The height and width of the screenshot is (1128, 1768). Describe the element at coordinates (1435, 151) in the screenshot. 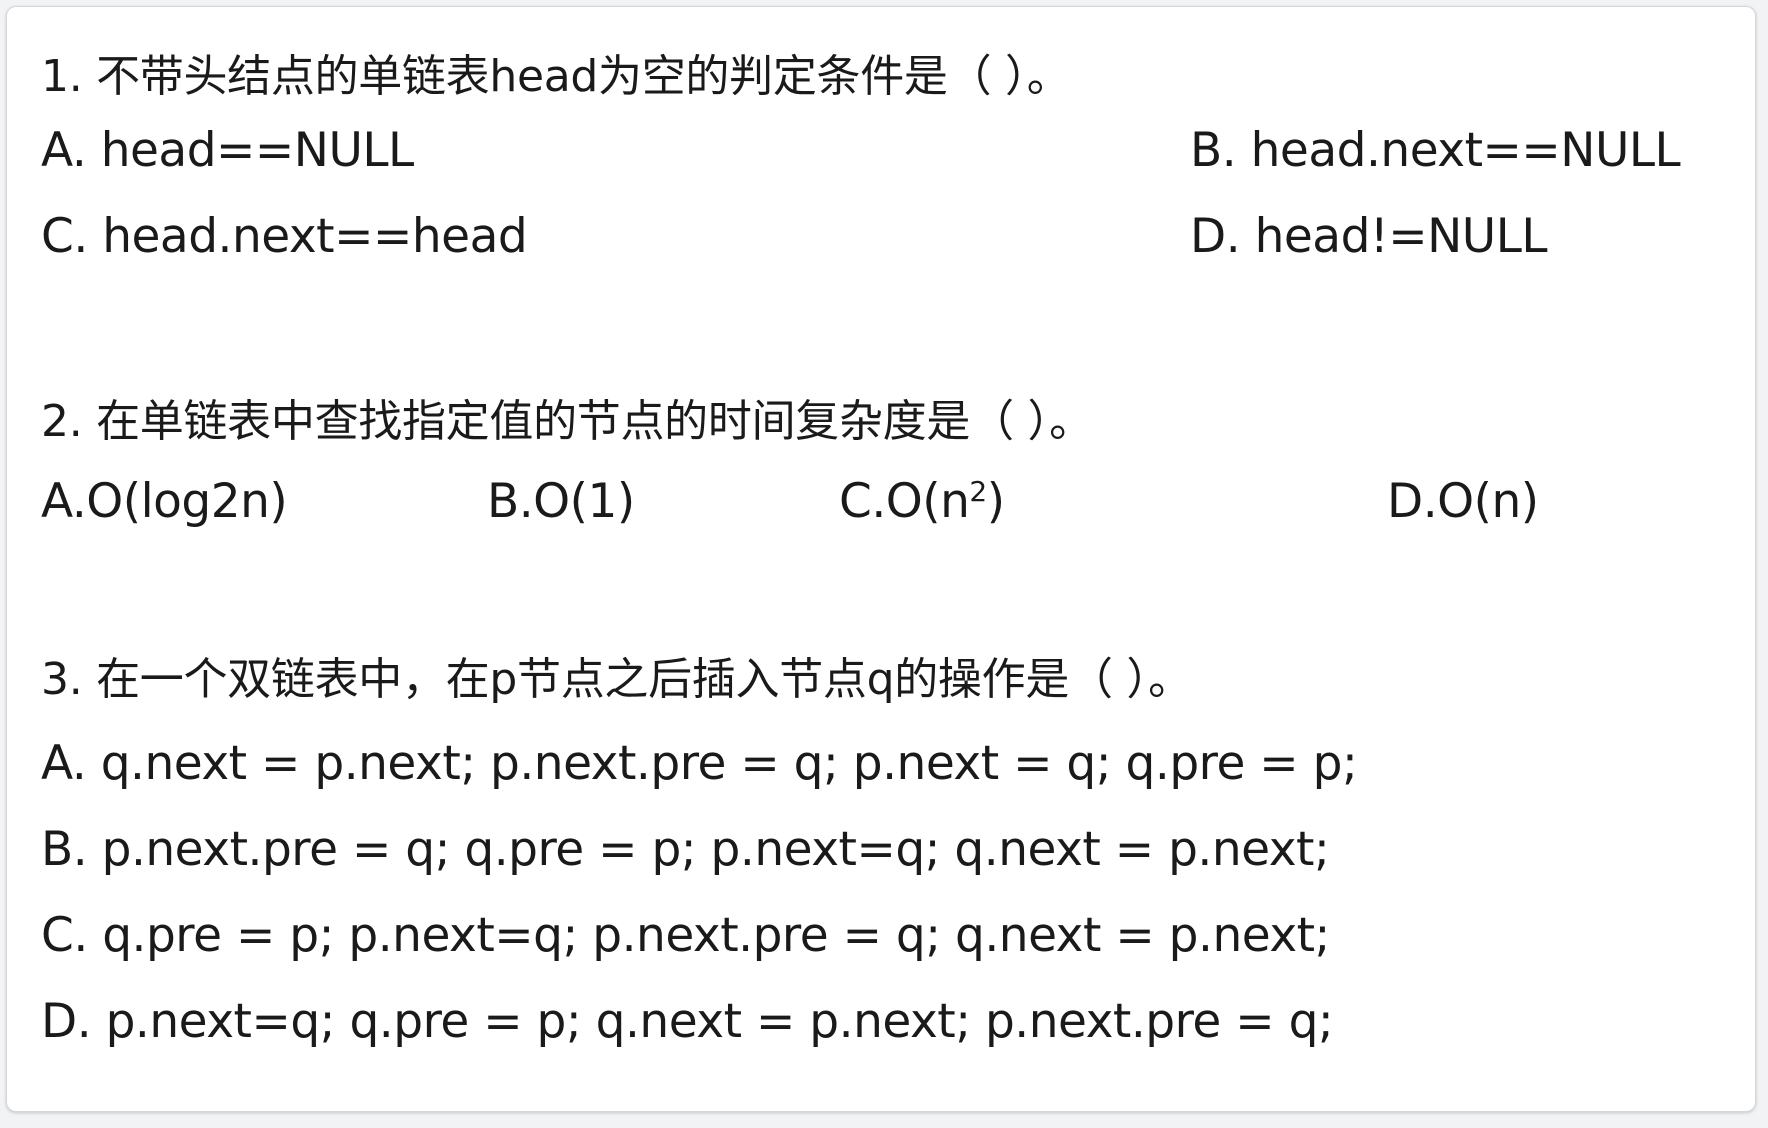

I see `question-1-option-b: B. head.next==NULL` at that location.